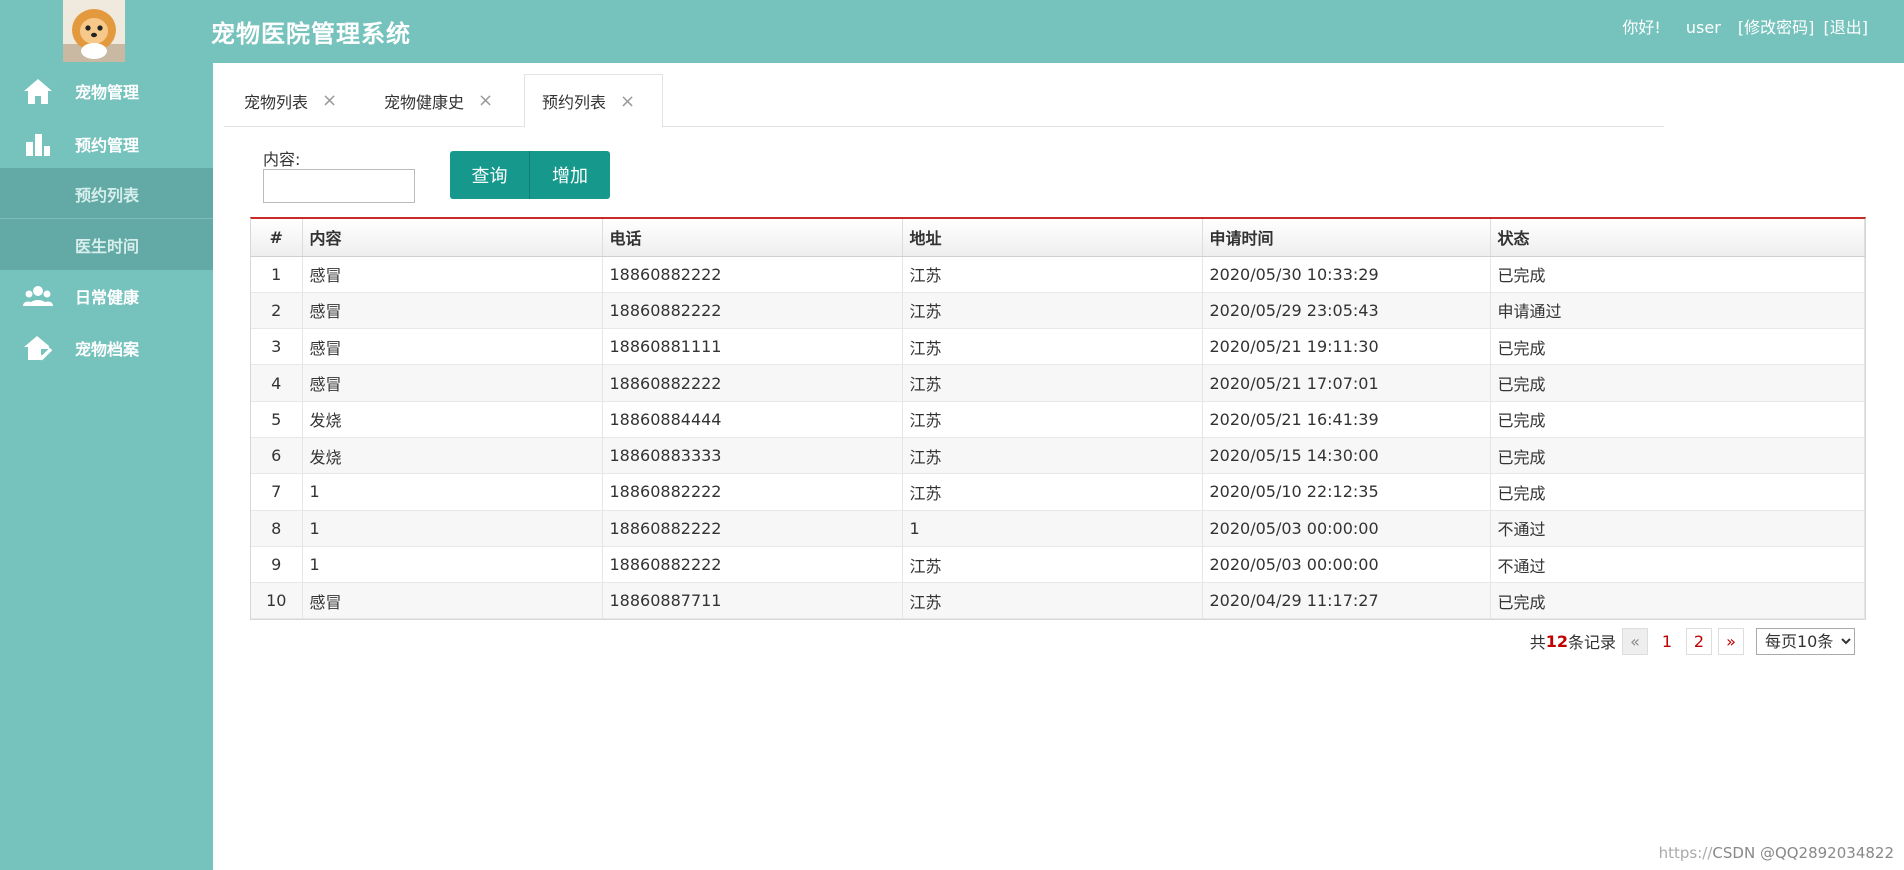  I want to click on column-header-apply-time: 申请时间, so click(1346, 238).